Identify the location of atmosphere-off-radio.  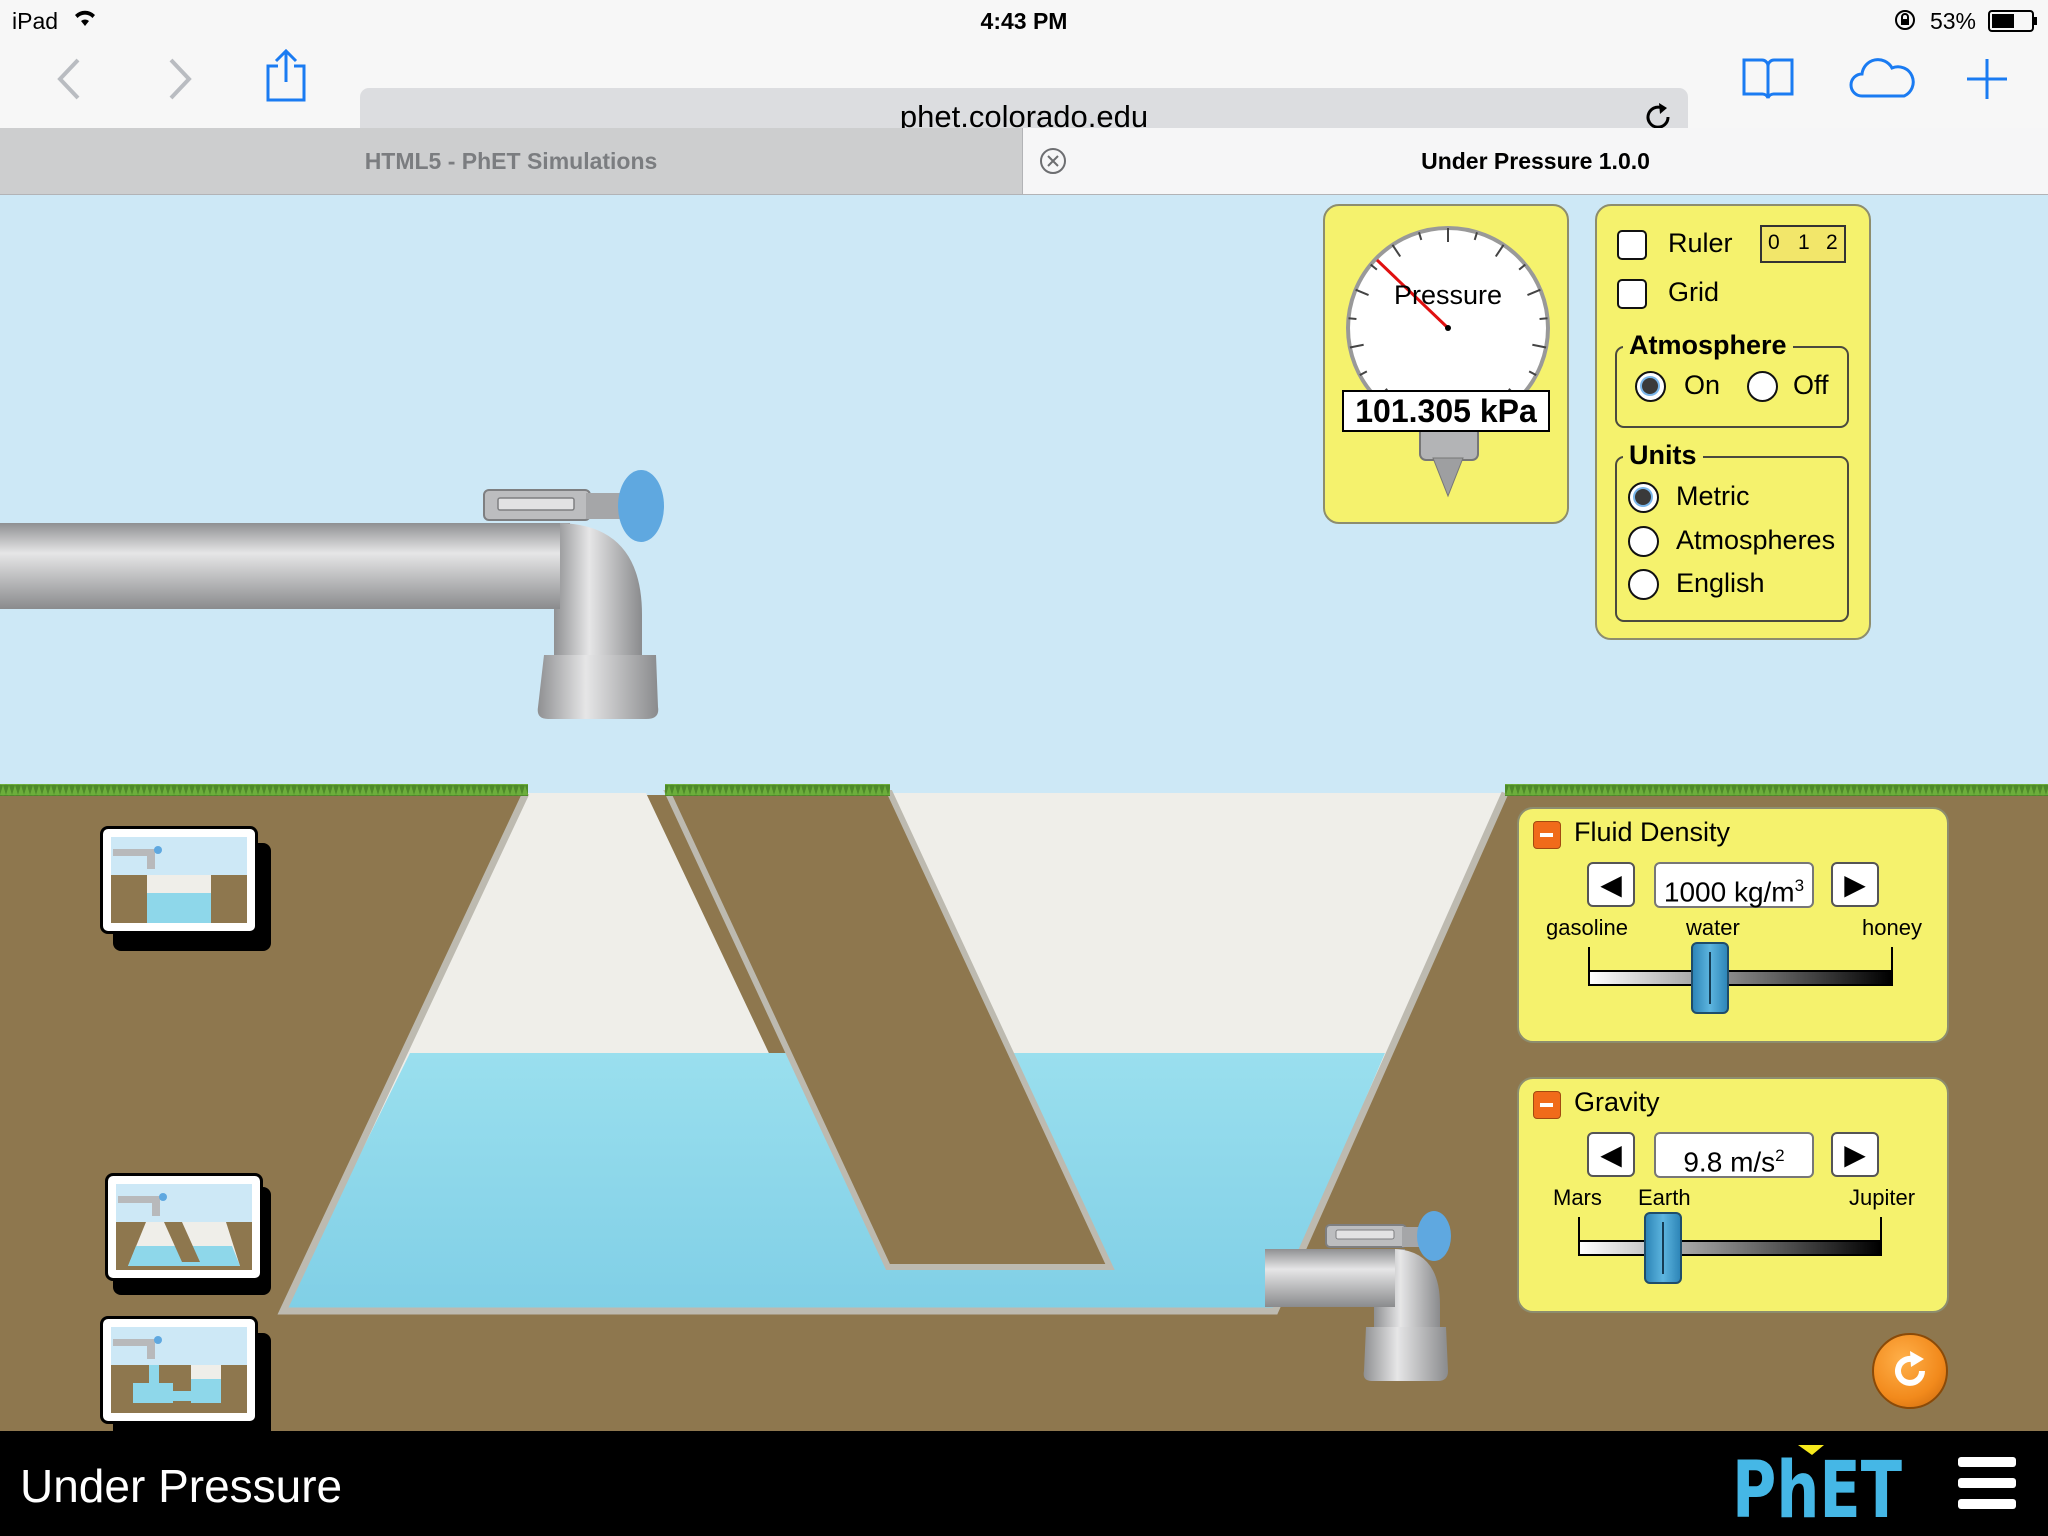
(1762, 386).